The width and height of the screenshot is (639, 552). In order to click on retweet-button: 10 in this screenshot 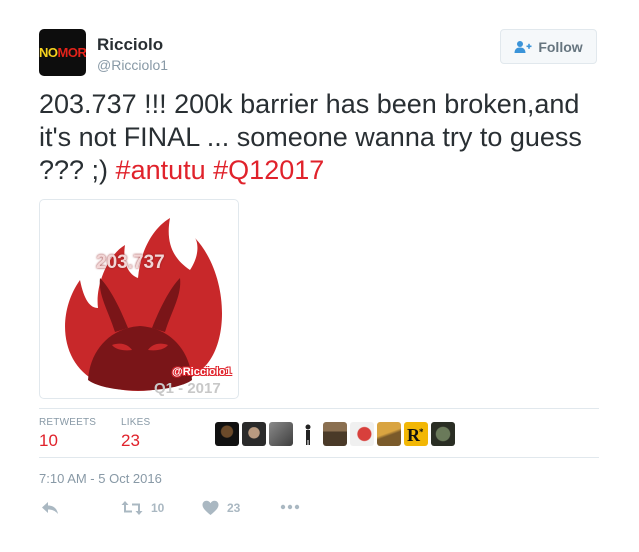, I will do `click(142, 508)`.